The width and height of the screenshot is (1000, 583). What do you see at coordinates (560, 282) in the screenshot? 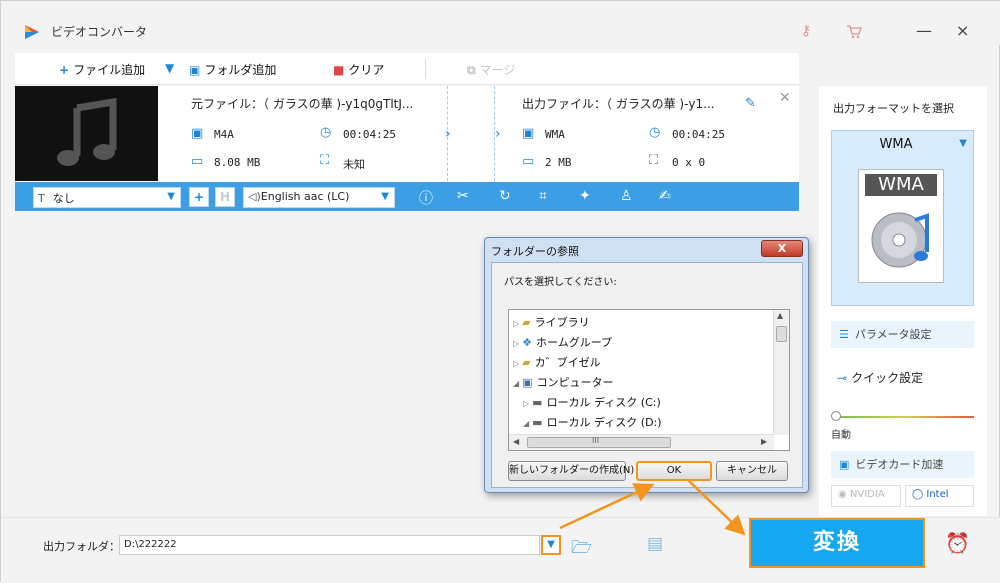
I see `dialog-prompt: パスを選択してください:` at bounding box center [560, 282].